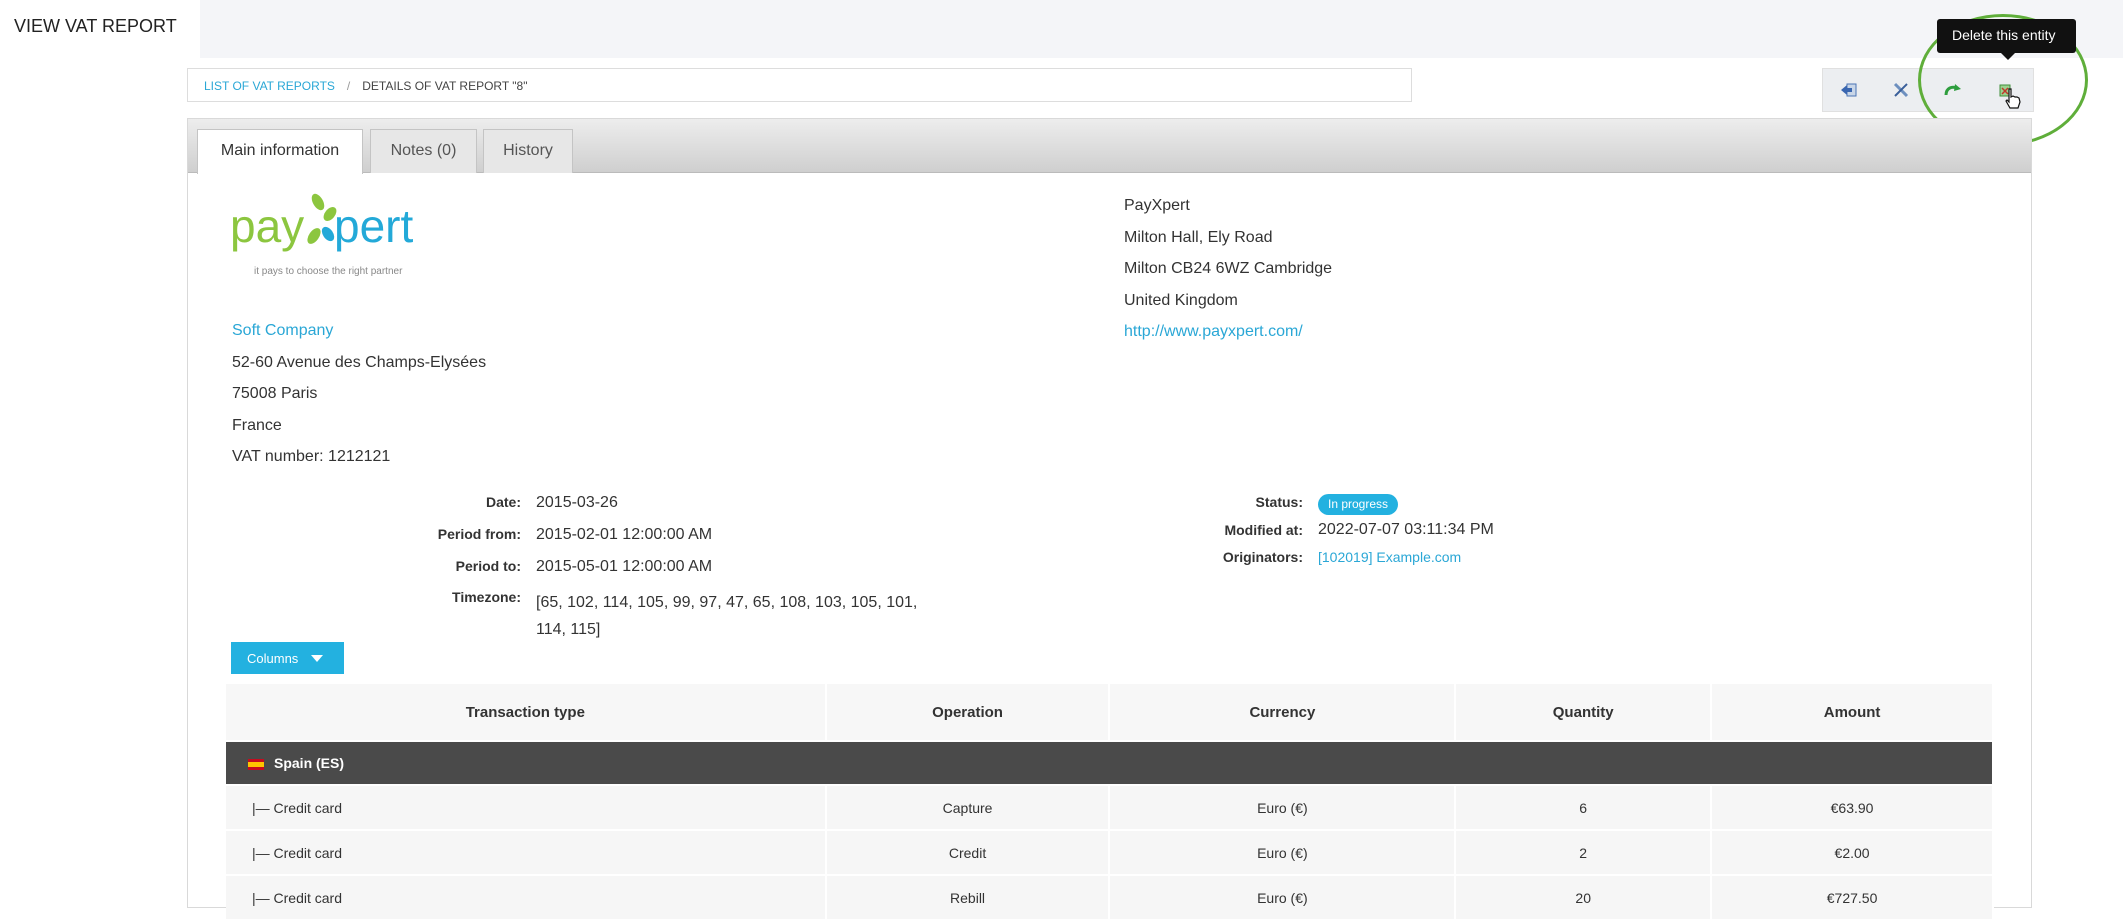  I want to click on cell-operation: Capture, so click(968, 808).